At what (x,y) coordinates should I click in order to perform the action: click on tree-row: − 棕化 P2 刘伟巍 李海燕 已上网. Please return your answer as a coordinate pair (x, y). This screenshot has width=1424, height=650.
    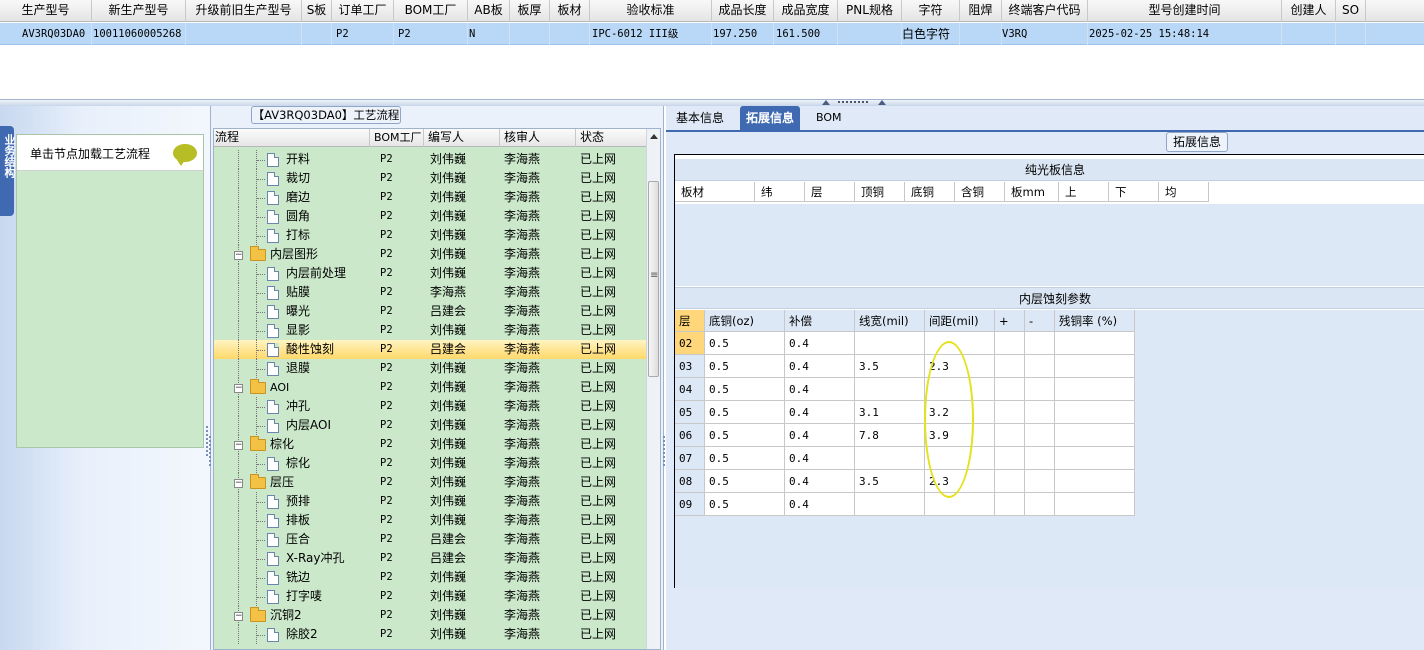
    Looking at the image, I should click on (431, 444).